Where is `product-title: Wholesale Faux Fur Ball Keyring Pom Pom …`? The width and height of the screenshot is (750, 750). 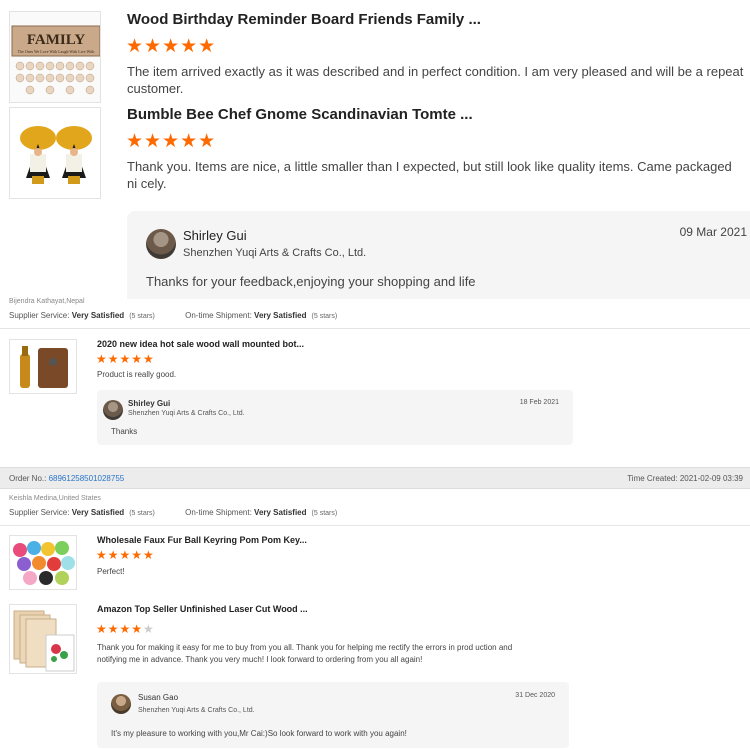 product-title: Wholesale Faux Fur Ball Keyring Pom Pom … is located at coordinates (202, 540).